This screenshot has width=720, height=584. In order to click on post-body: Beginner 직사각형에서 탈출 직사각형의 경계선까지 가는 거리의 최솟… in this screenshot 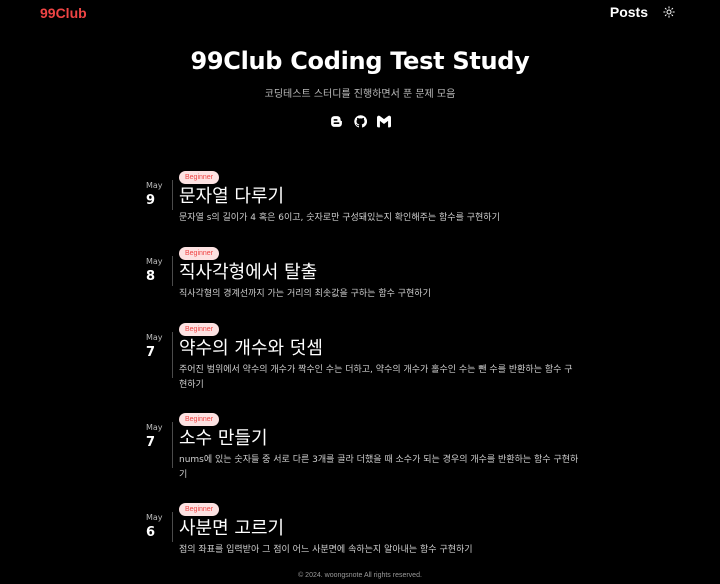, I will do `click(379, 278)`.